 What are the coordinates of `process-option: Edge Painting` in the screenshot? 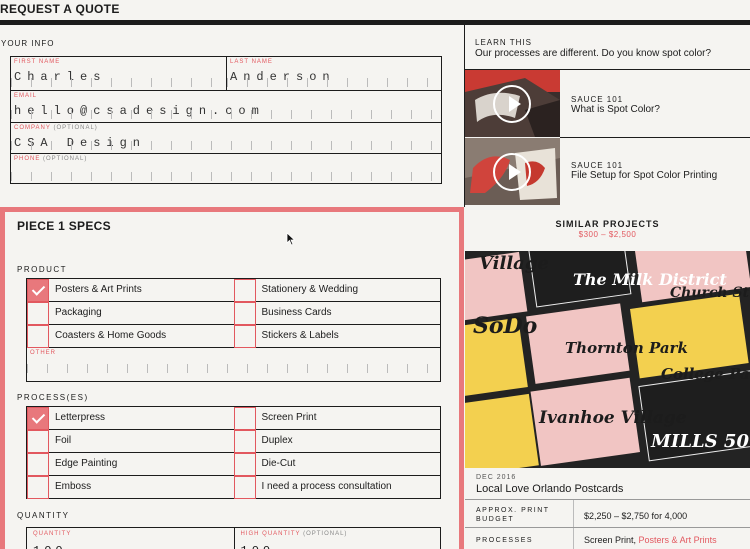 It's located at (130, 464).